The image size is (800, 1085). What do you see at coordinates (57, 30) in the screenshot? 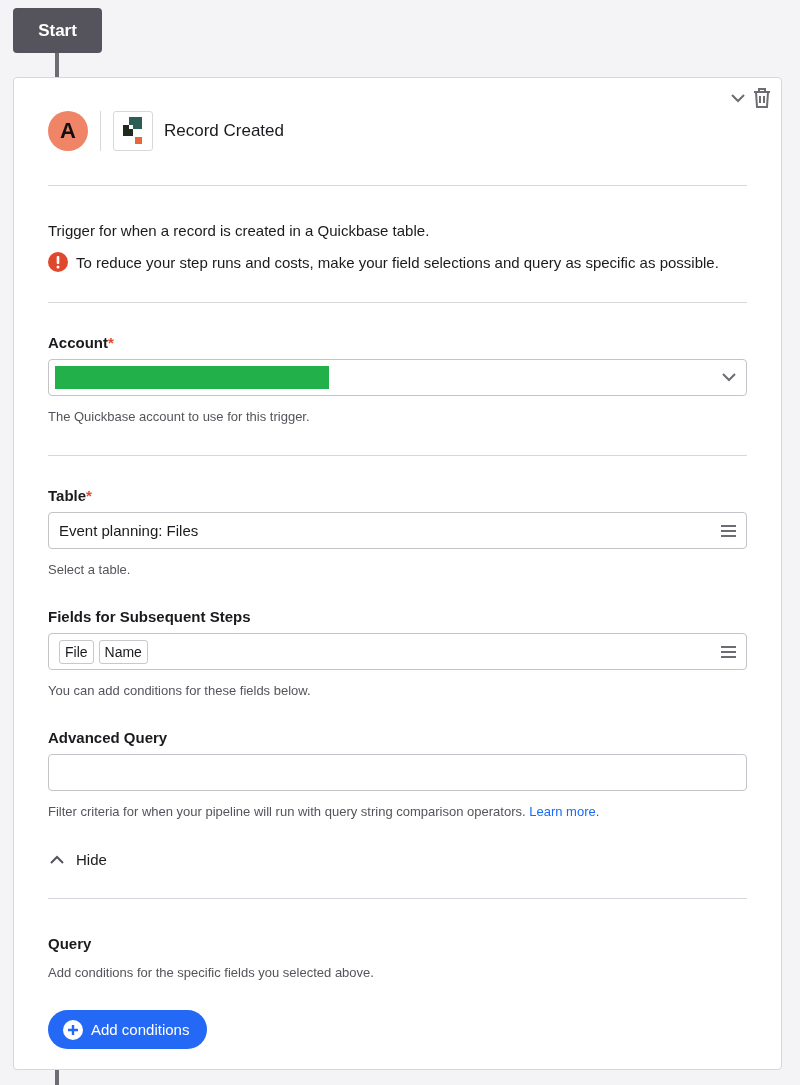
I see `start-node: Start` at bounding box center [57, 30].